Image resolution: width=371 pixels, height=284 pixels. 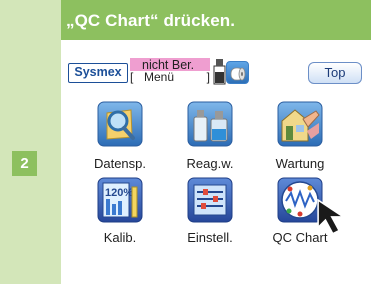 I want to click on top-button: Top, so click(x=335, y=73).